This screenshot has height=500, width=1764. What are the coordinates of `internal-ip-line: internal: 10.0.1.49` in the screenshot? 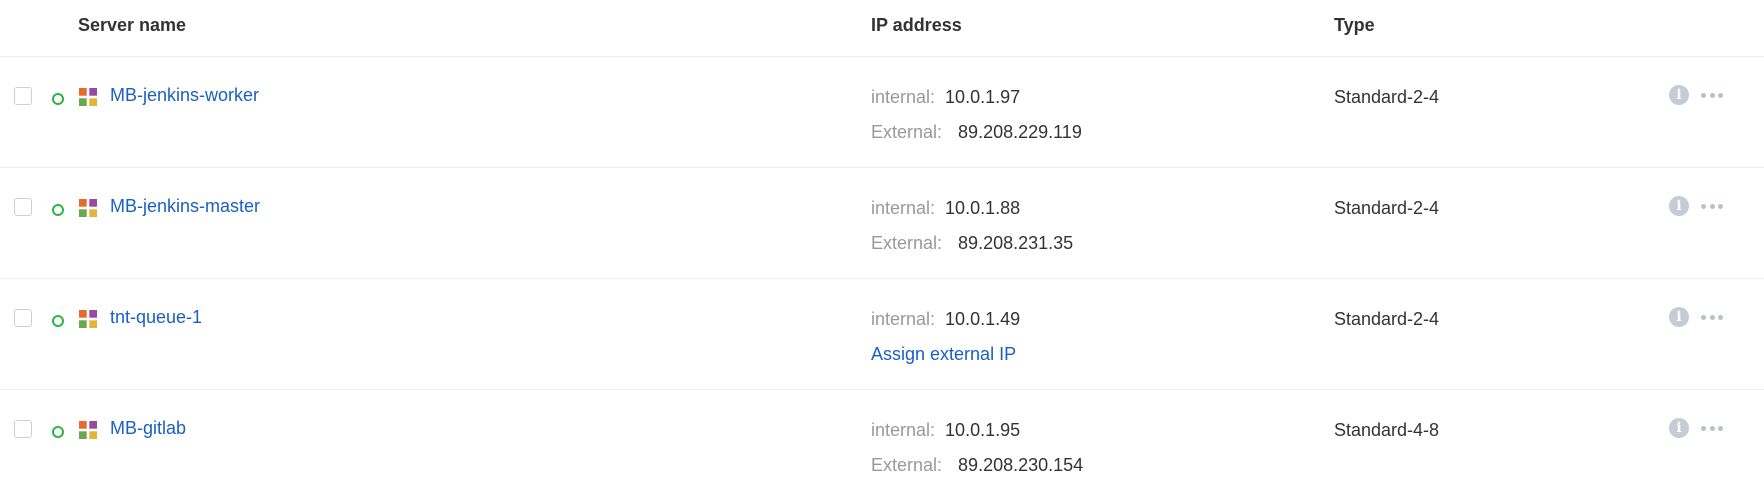 It's located at (945, 319).